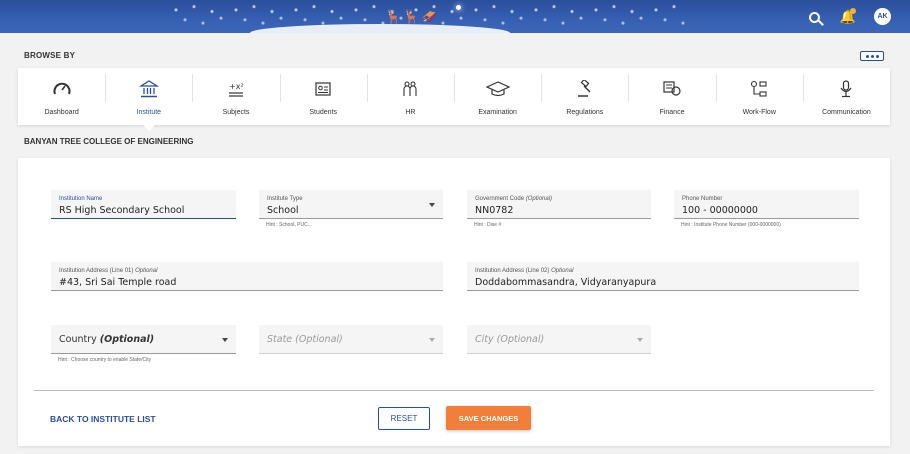 The image size is (910, 454). I want to click on nav-item-examination: Examination, so click(497, 96).